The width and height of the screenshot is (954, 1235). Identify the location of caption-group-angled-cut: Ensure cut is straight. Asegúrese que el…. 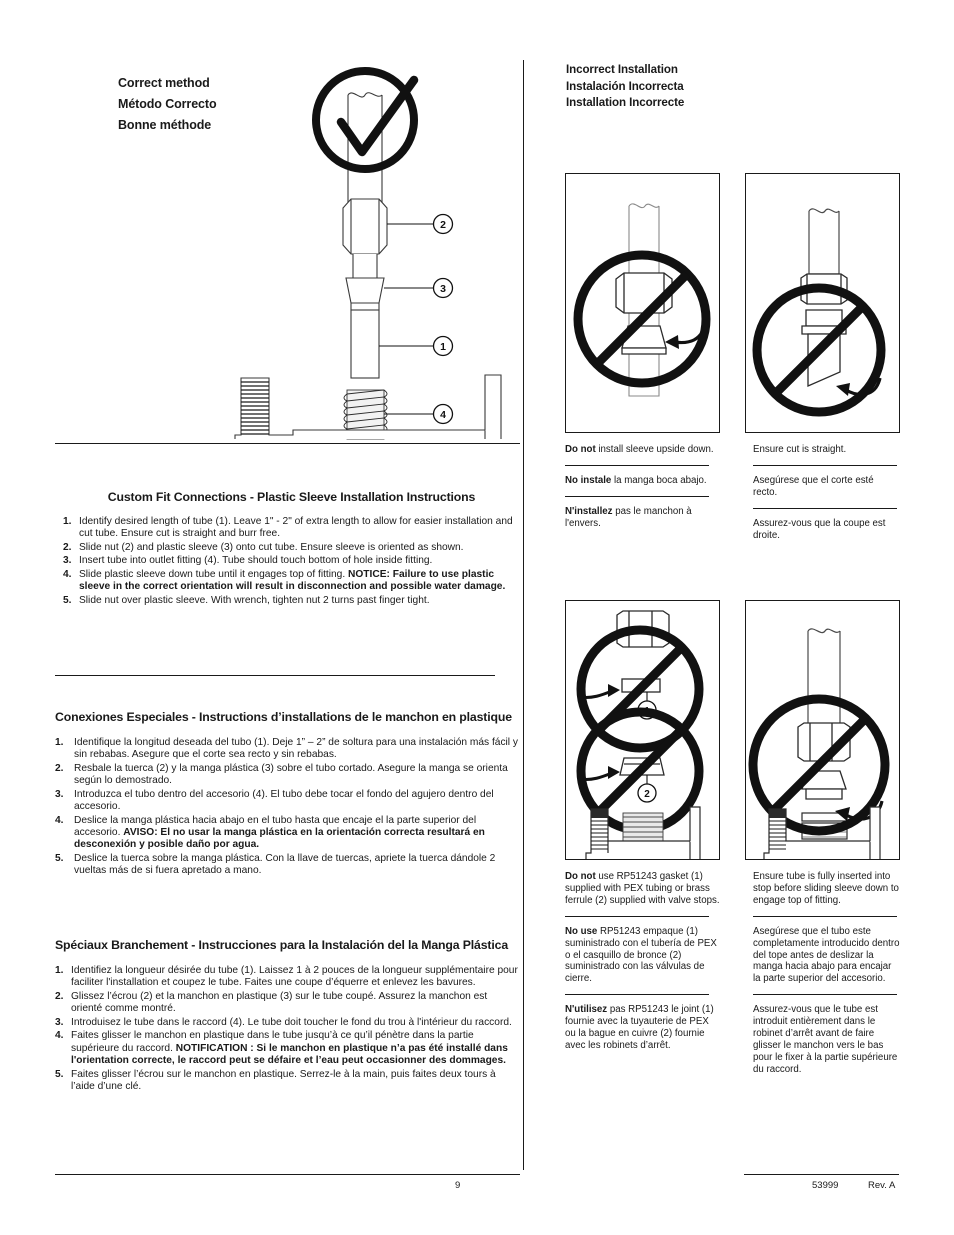
(822, 493).